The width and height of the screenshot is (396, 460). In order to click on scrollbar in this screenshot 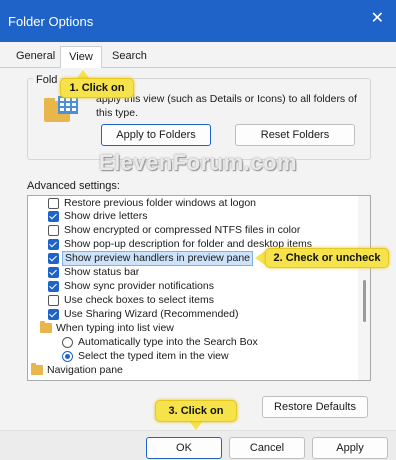, I will do `click(364, 288)`.